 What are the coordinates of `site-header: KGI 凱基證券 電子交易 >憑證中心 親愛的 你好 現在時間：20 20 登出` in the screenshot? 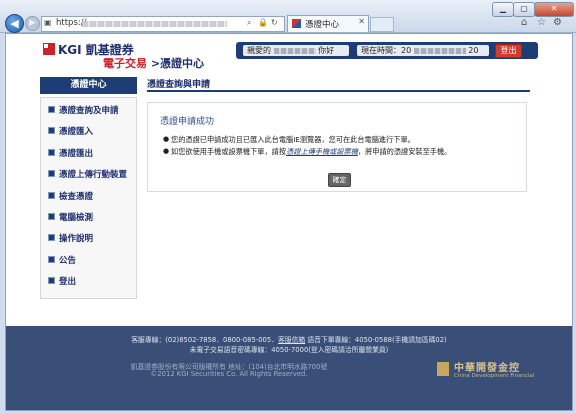 It's located at (289, 52).